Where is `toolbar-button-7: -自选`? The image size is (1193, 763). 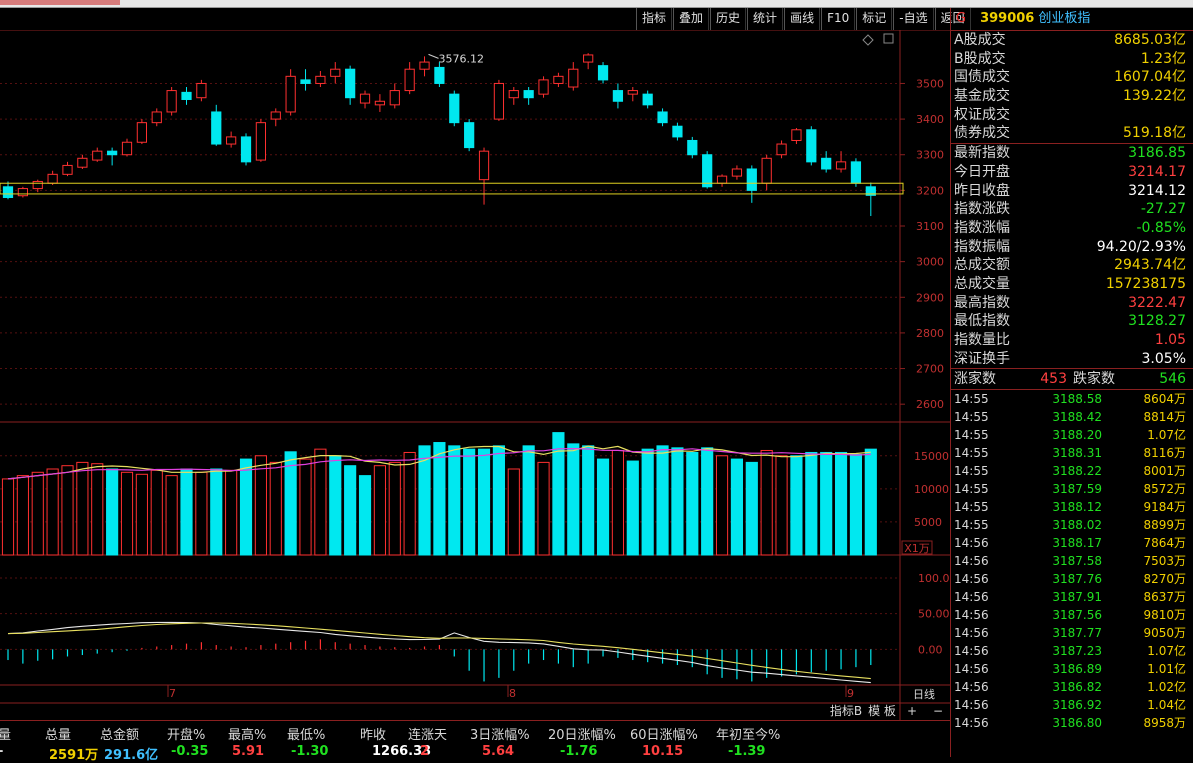
toolbar-button-7: -自选 is located at coordinates (913, 19).